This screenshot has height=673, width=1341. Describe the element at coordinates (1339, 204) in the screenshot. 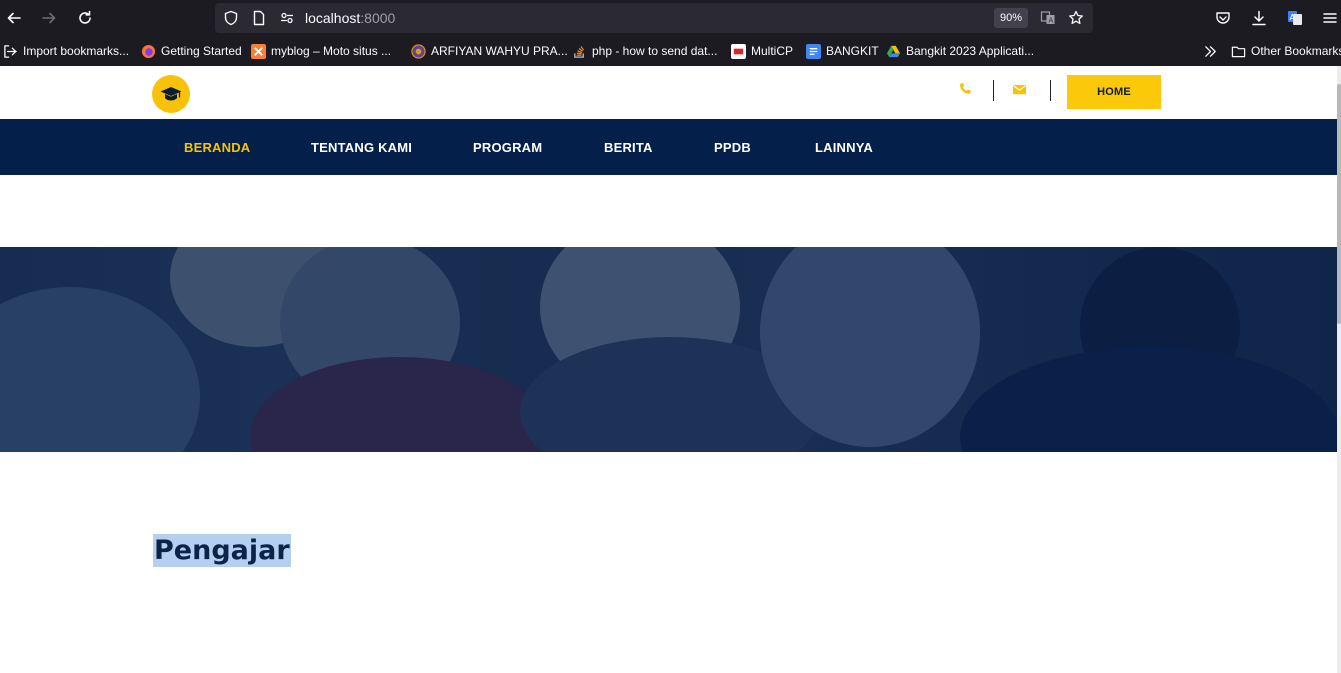

I see `scrollbar-thumb` at that location.